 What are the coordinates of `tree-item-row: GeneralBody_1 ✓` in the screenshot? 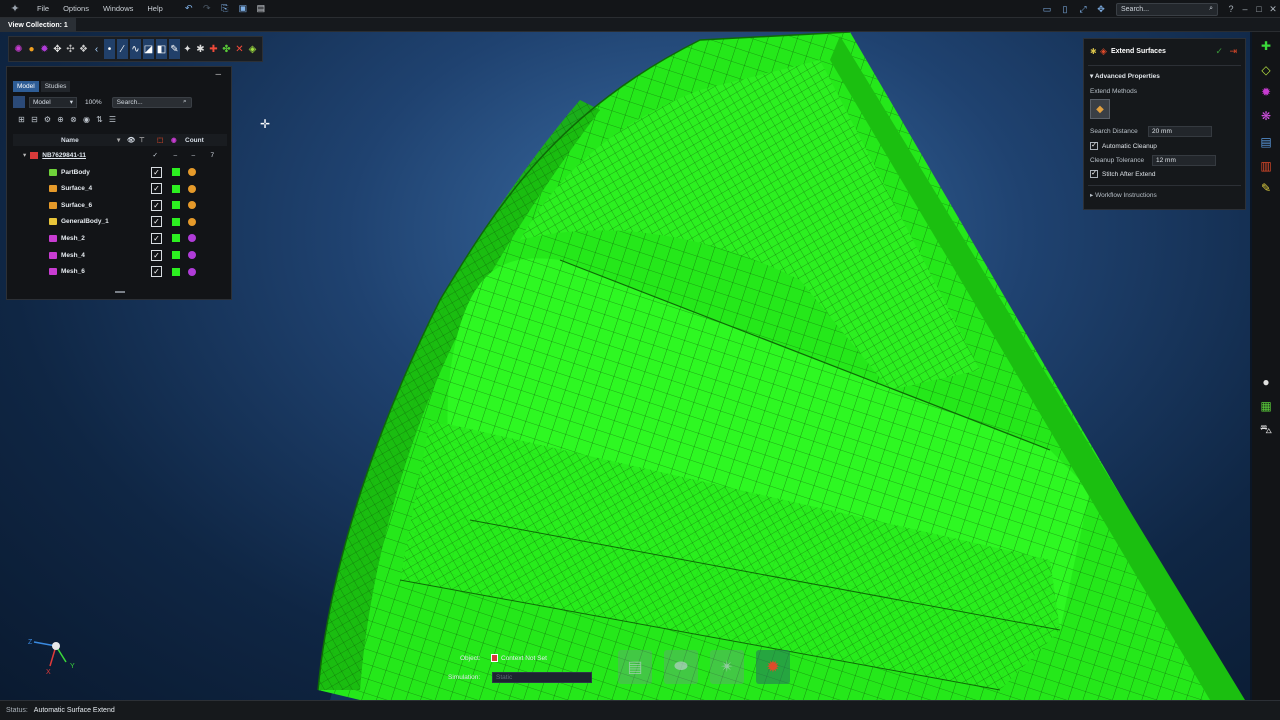 It's located at (120, 222).